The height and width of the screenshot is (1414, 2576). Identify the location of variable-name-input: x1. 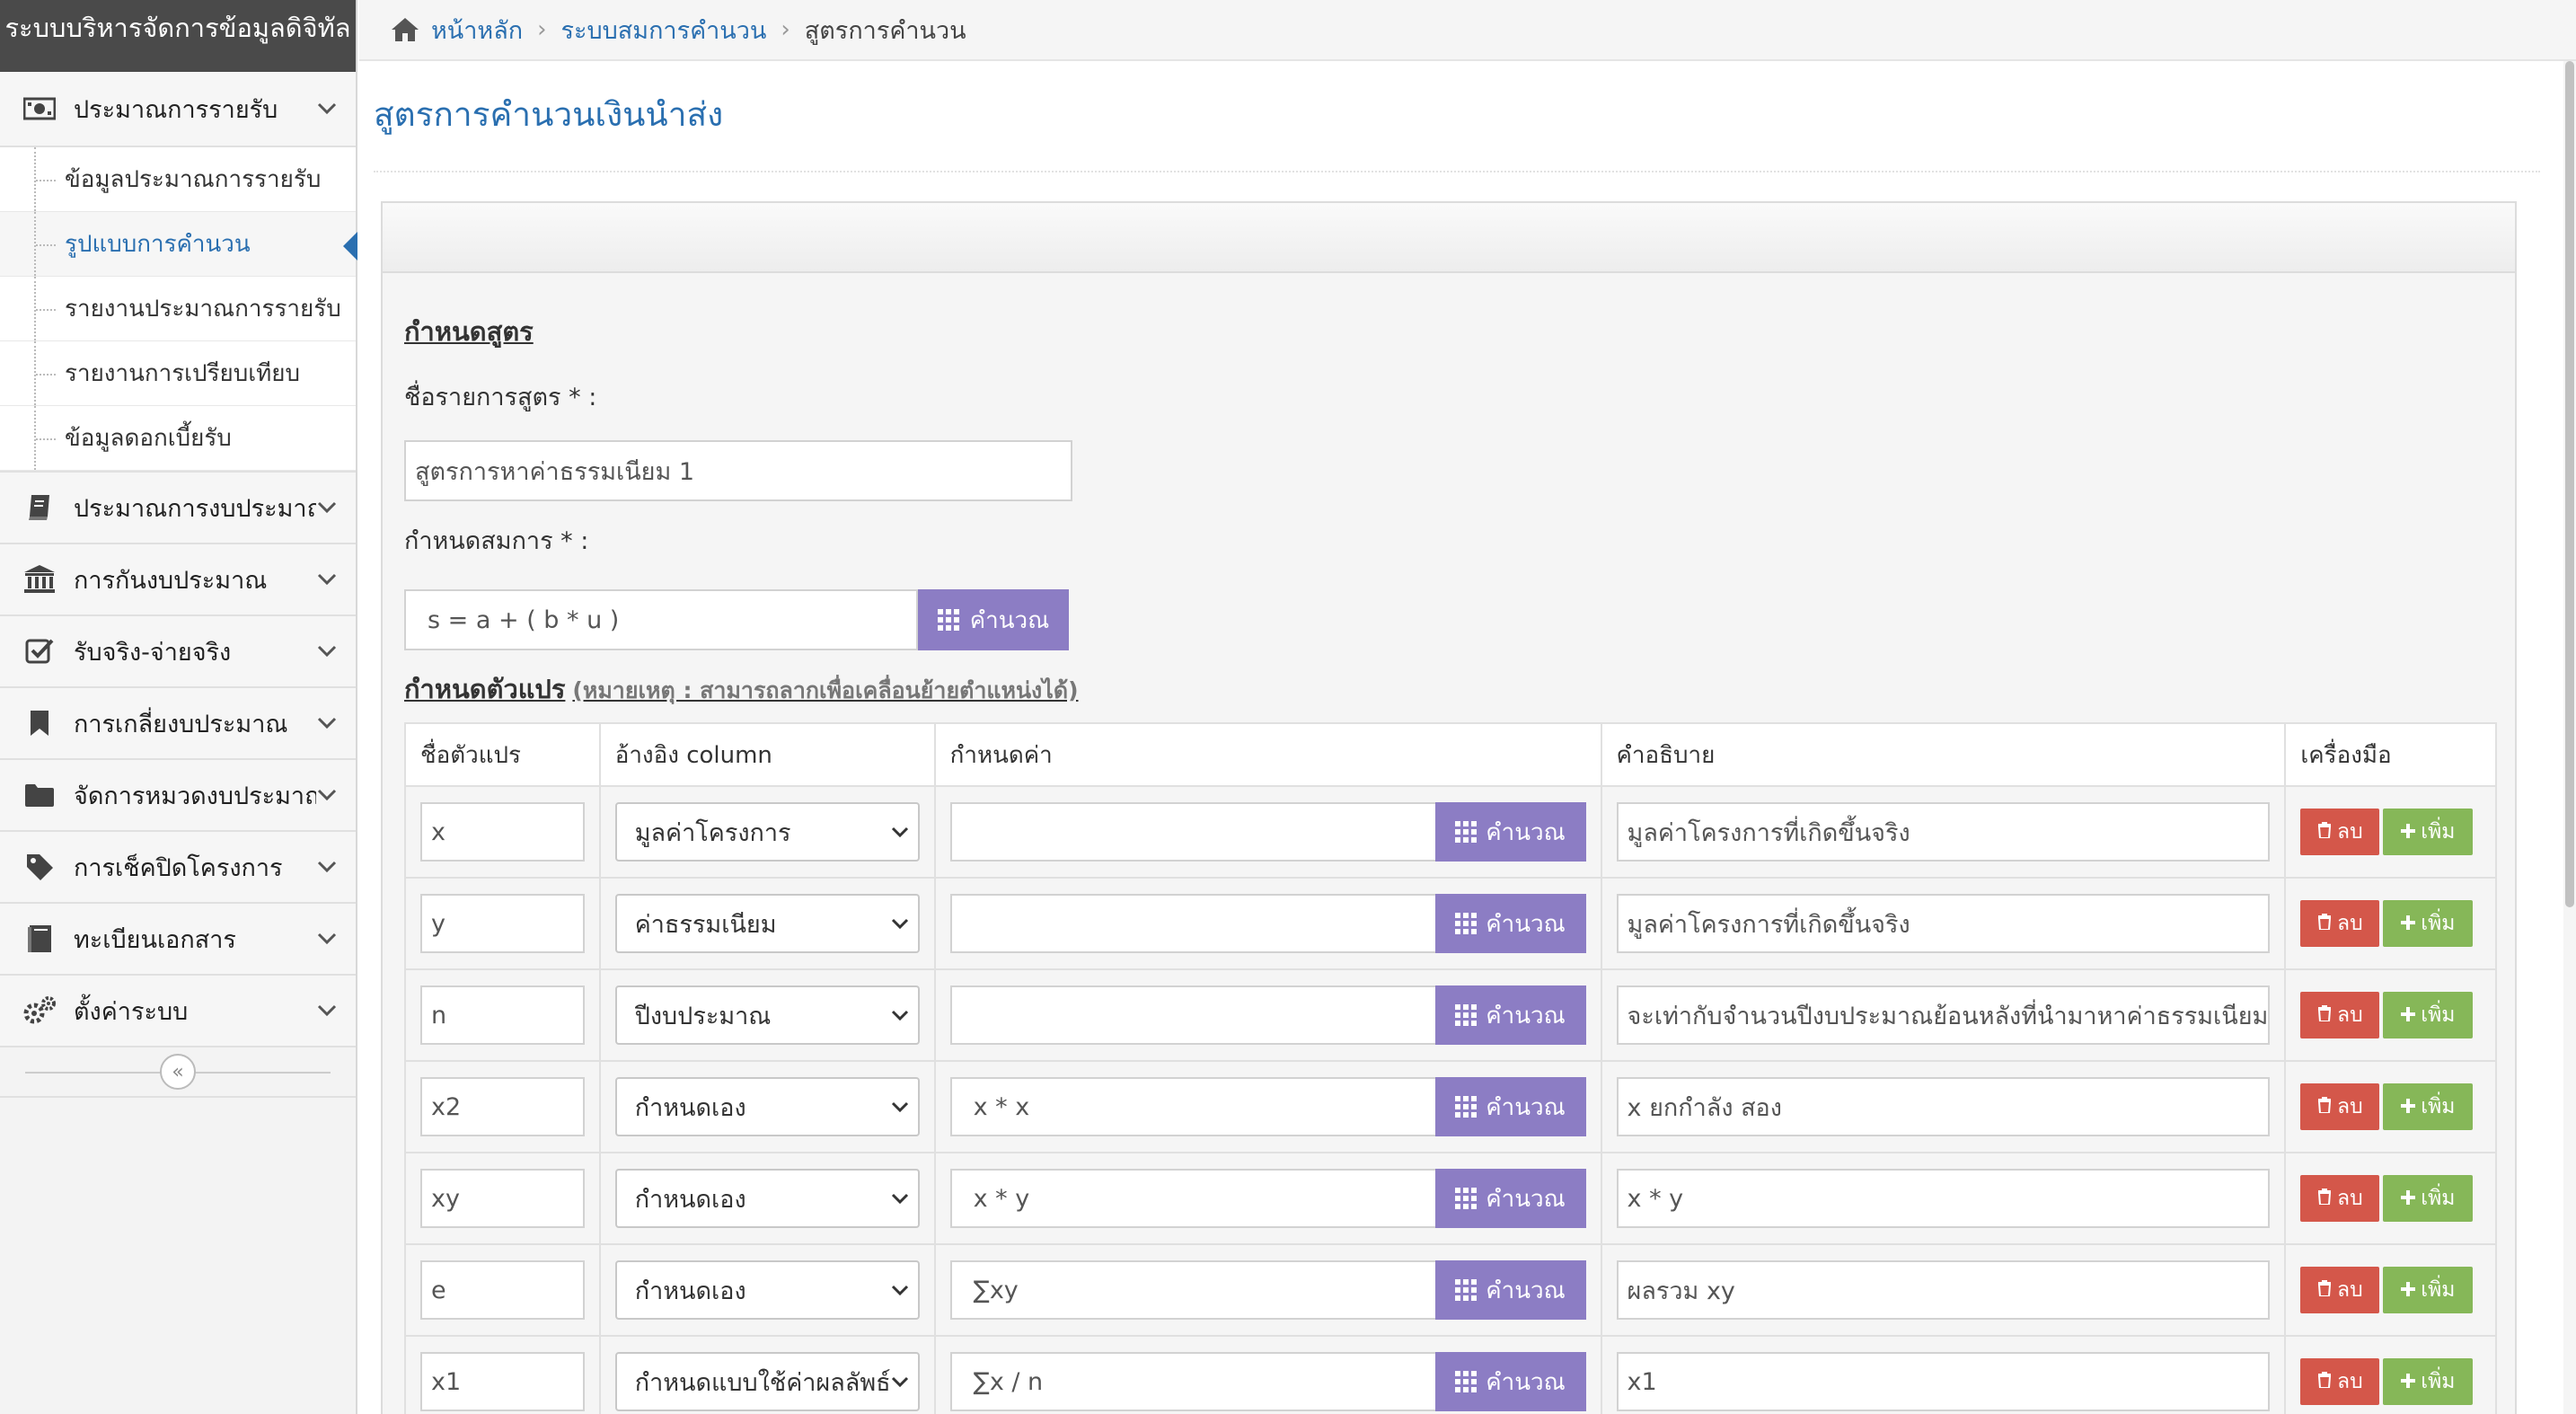
(502, 1381).